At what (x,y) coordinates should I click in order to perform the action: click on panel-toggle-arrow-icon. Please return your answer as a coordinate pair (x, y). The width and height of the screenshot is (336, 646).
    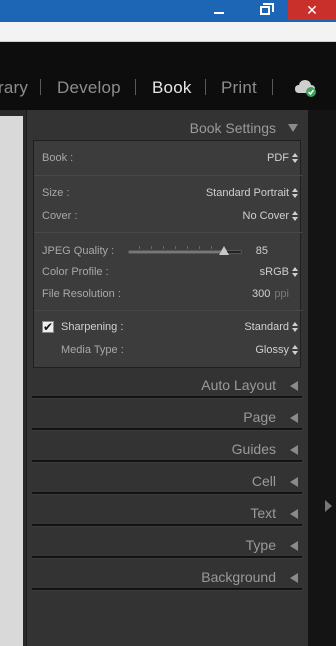
    Looking at the image, I should click on (328, 506).